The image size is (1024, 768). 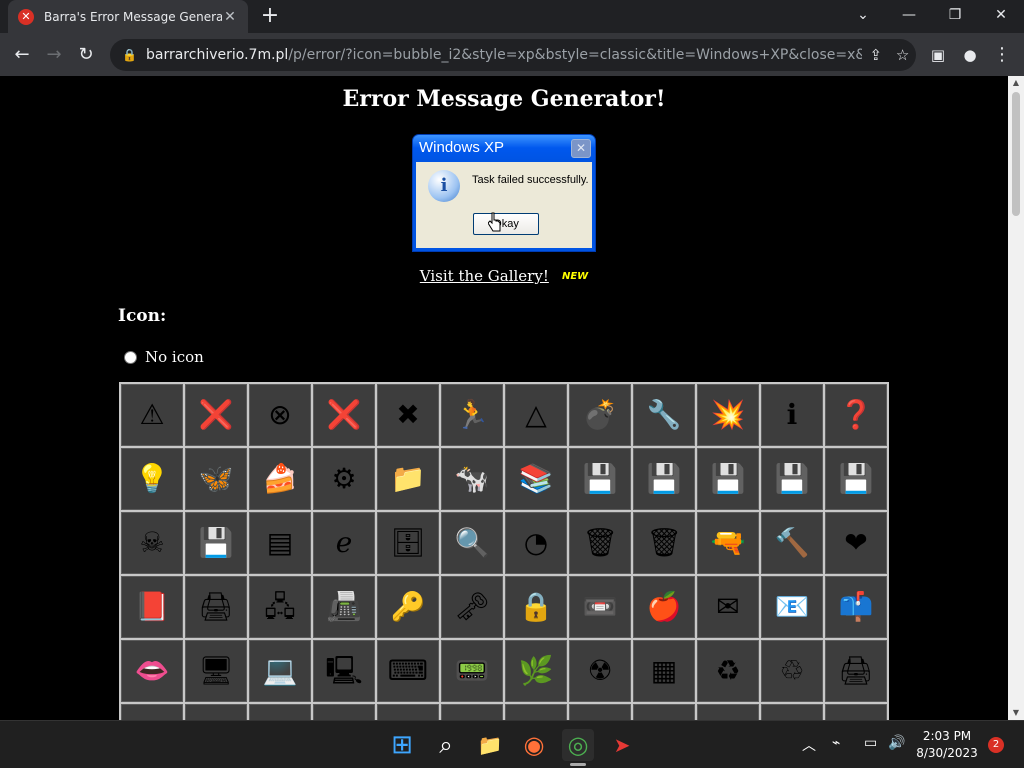 I want to click on icon-option: ⊗, so click(x=280, y=415).